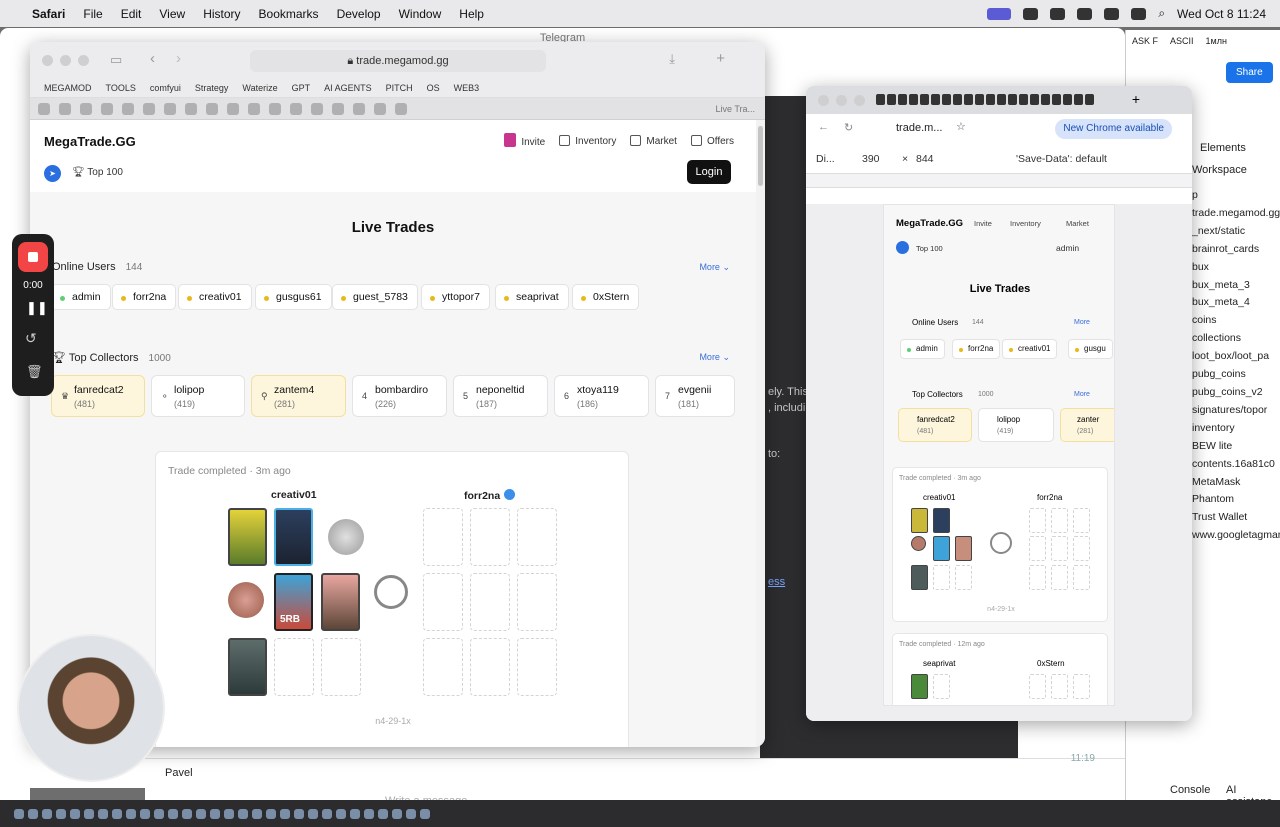 The width and height of the screenshot is (1280, 827). Describe the element at coordinates (532, 297) in the screenshot. I see `user-chip: seaprivat` at that location.